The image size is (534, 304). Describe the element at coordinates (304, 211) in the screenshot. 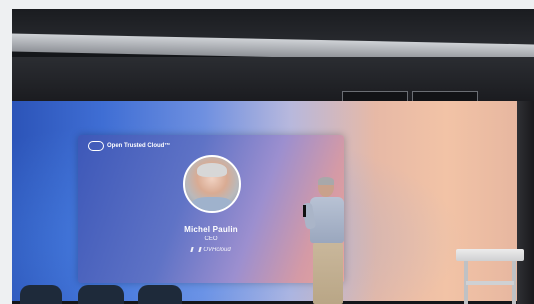

I see `microphone-icon` at that location.